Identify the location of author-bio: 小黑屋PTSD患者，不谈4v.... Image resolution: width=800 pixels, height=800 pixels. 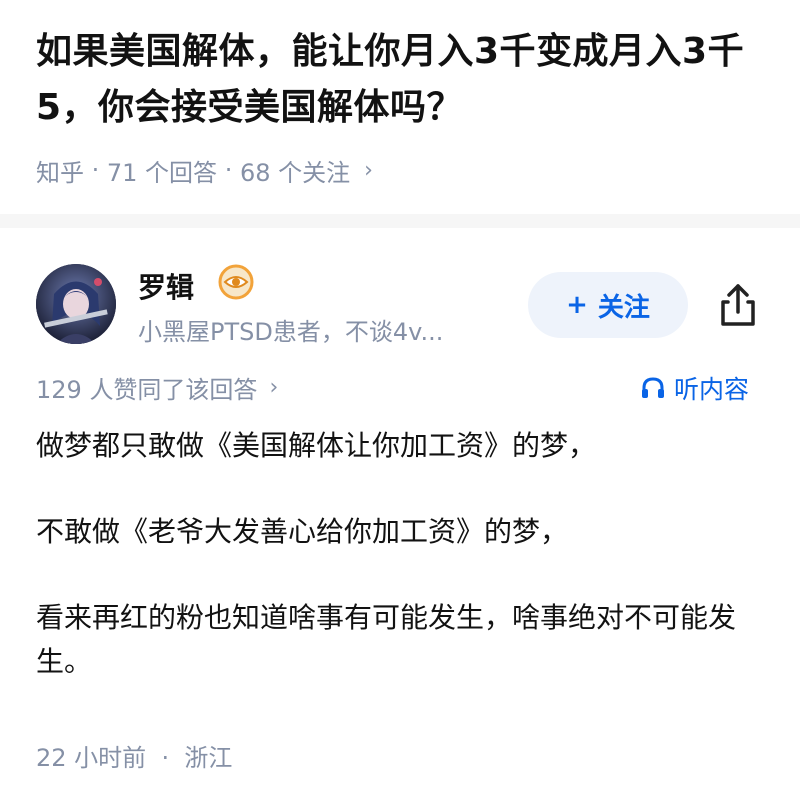
(291, 332).